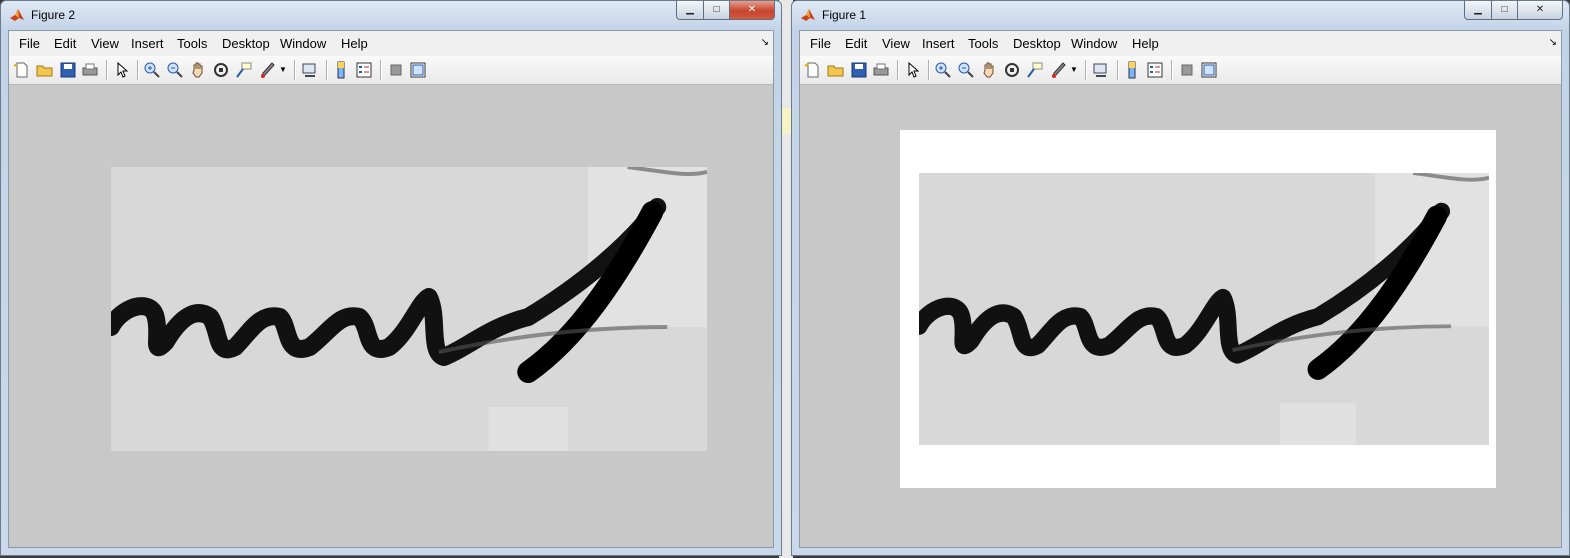 The image size is (1570, 558). I want to click on title-bar: Figure 1 ▁ □ ✕, so click(1180, 15).